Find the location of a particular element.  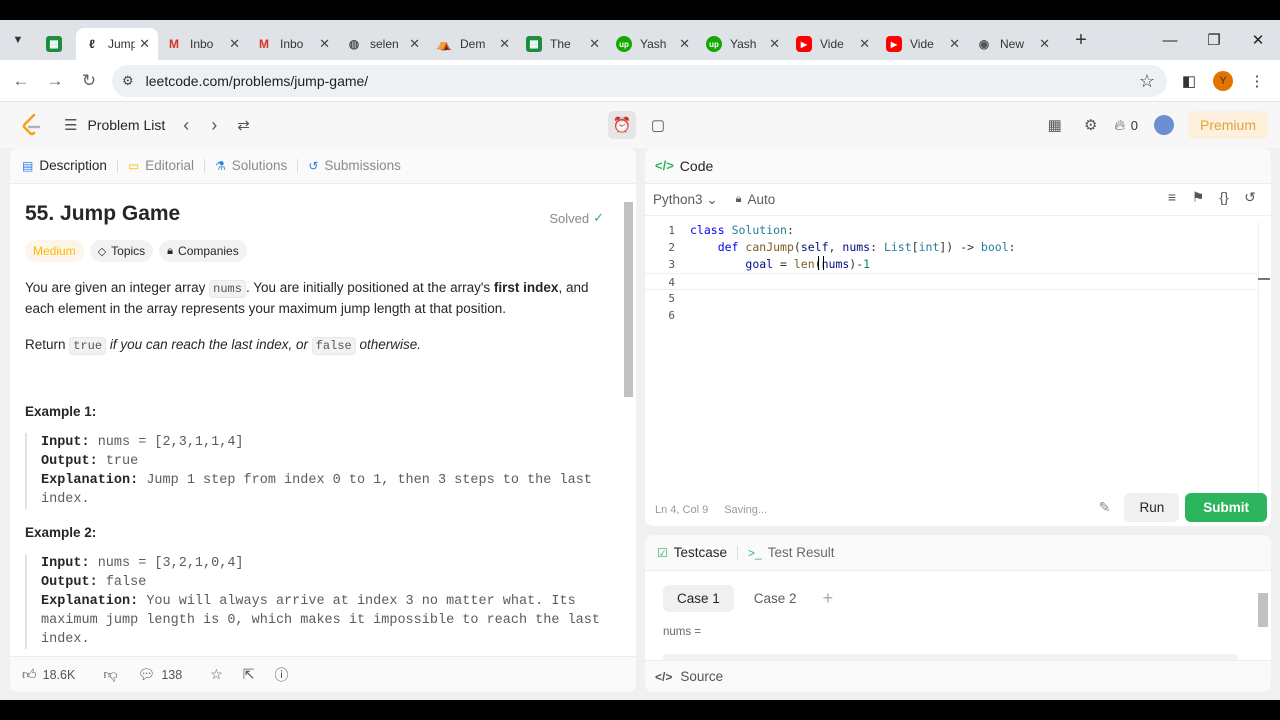

restore-icon: ❐ is located at coordinates (1214, 40).